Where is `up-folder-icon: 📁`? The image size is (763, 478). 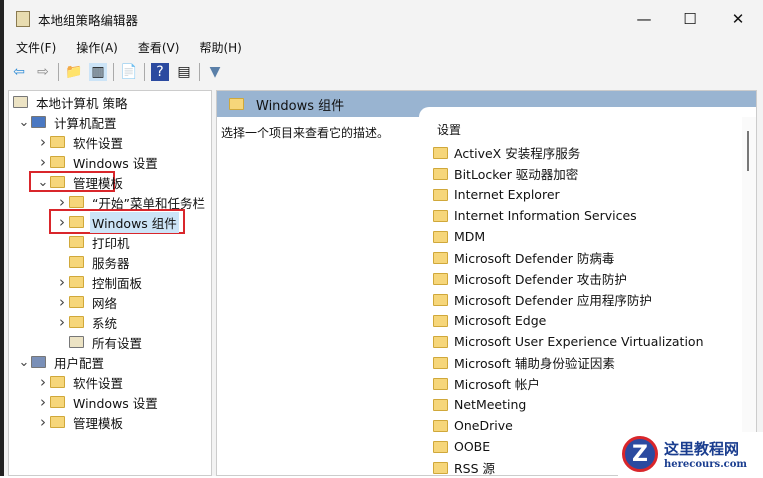
up-folder-icon: 📁 is located at coordinates (74, 72).